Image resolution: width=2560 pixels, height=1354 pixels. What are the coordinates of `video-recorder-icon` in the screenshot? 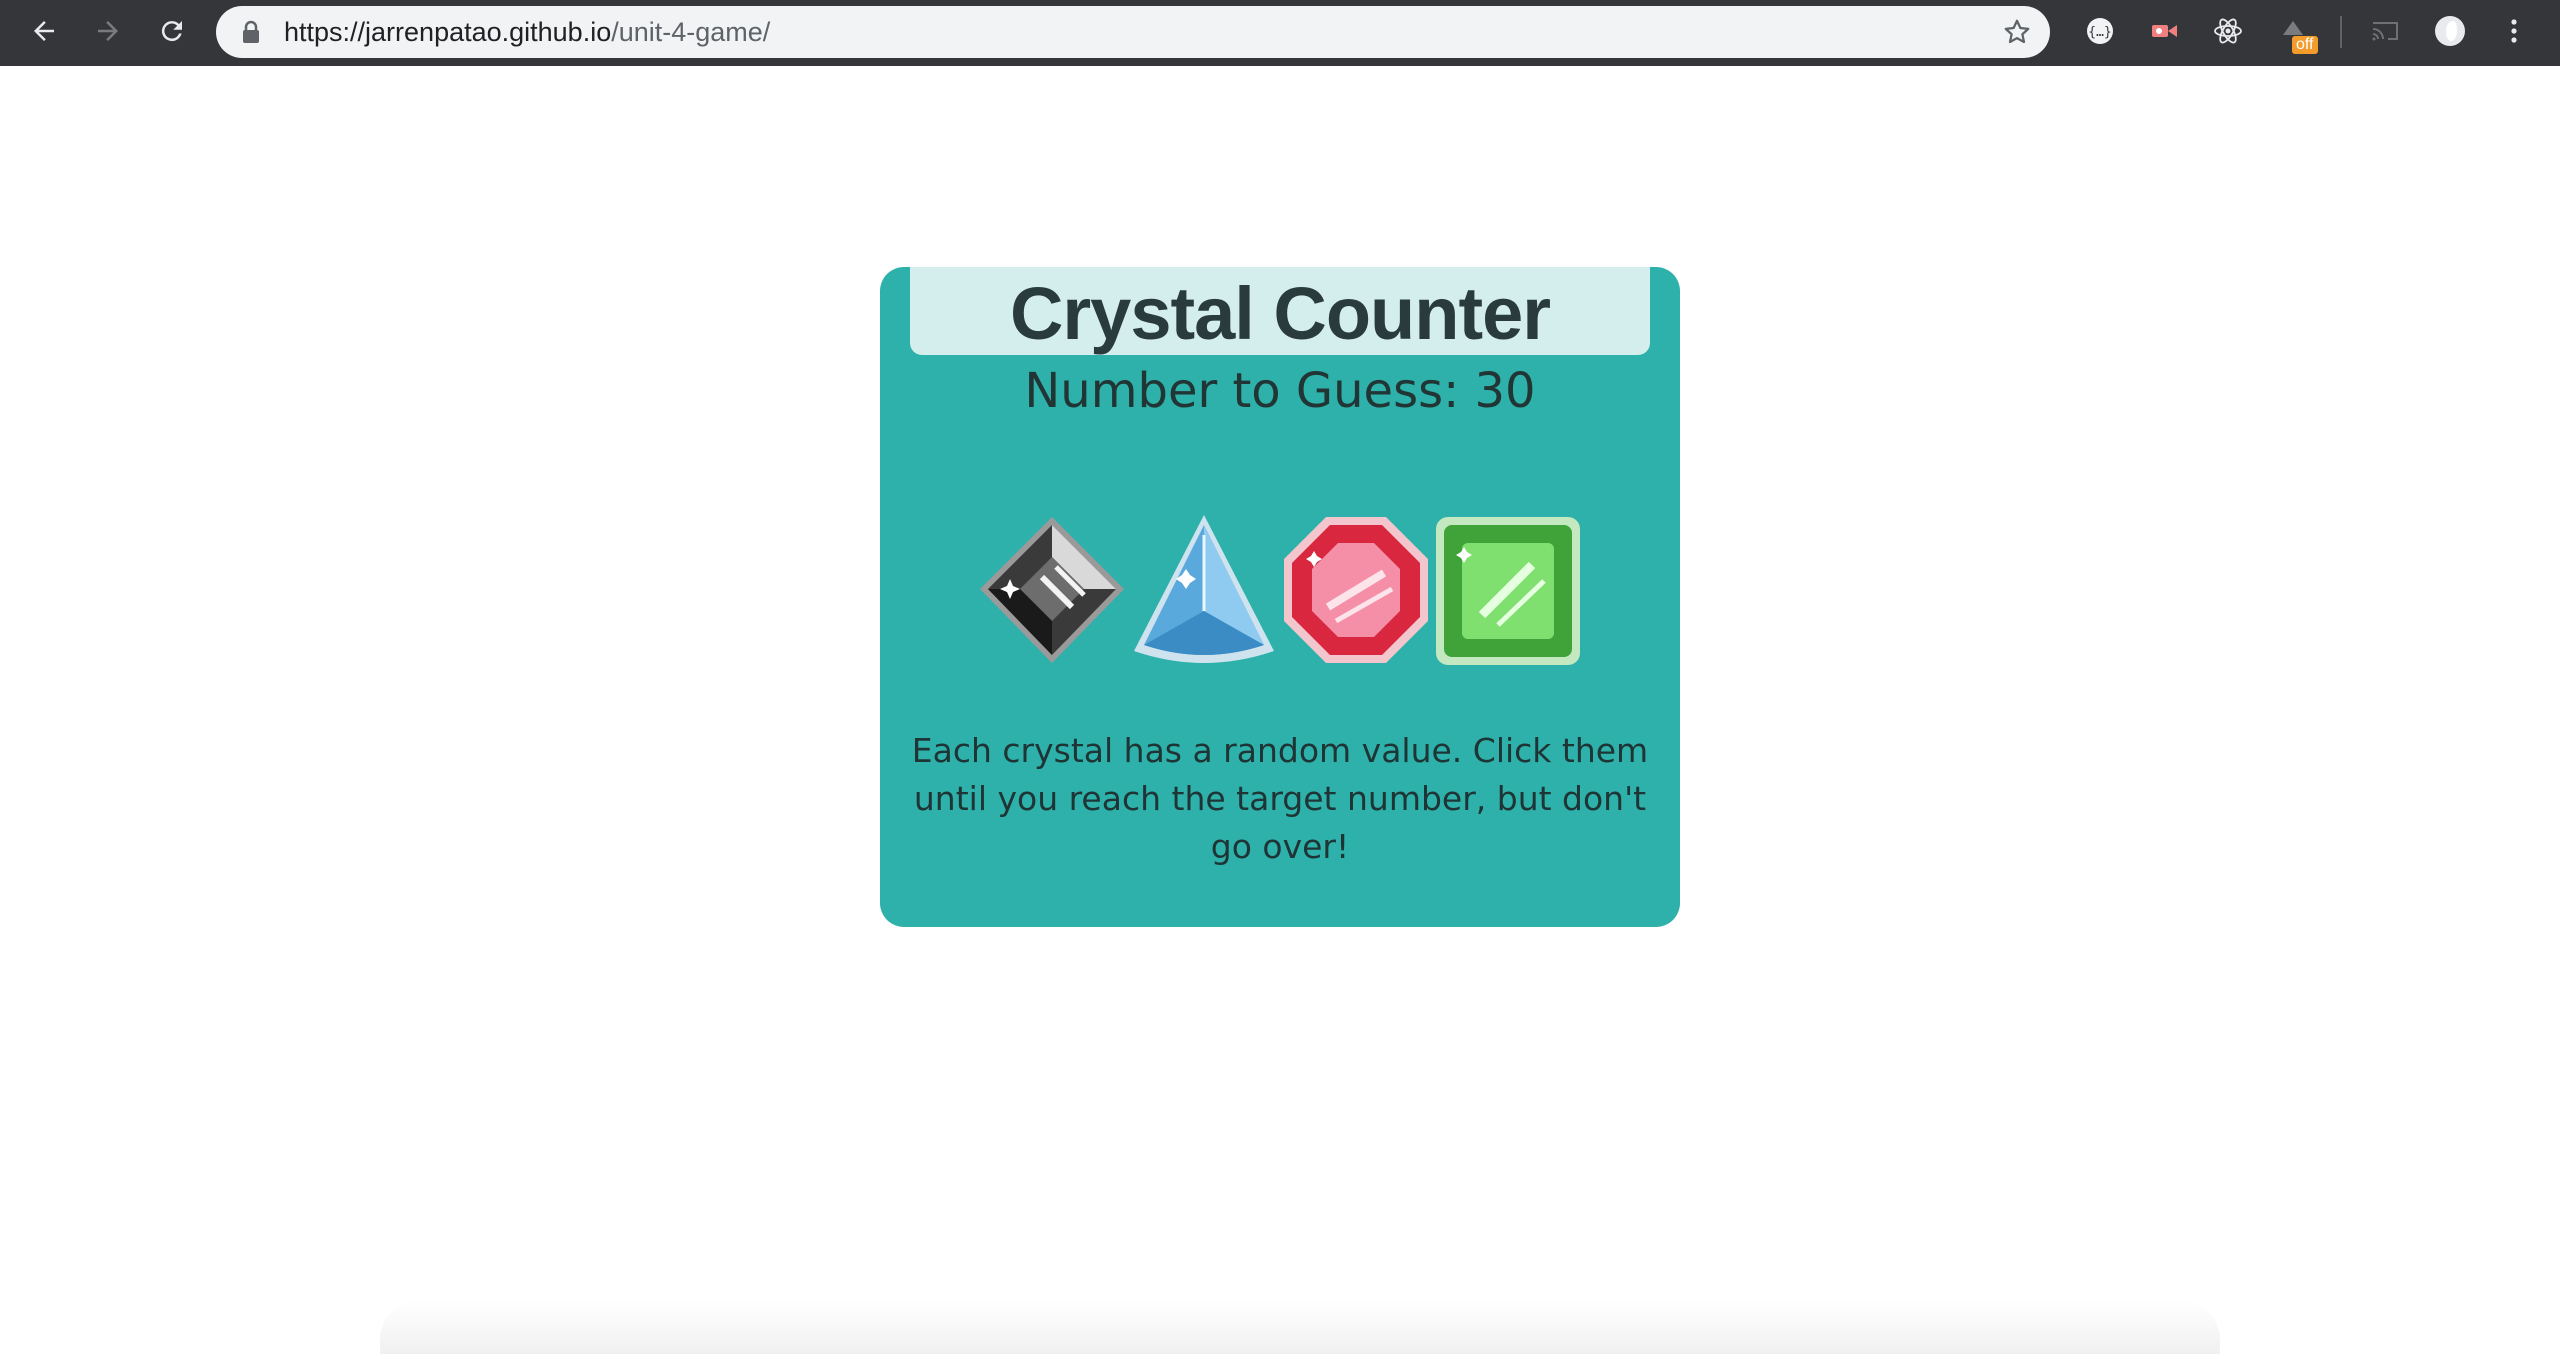 It's located at (2164, 33).